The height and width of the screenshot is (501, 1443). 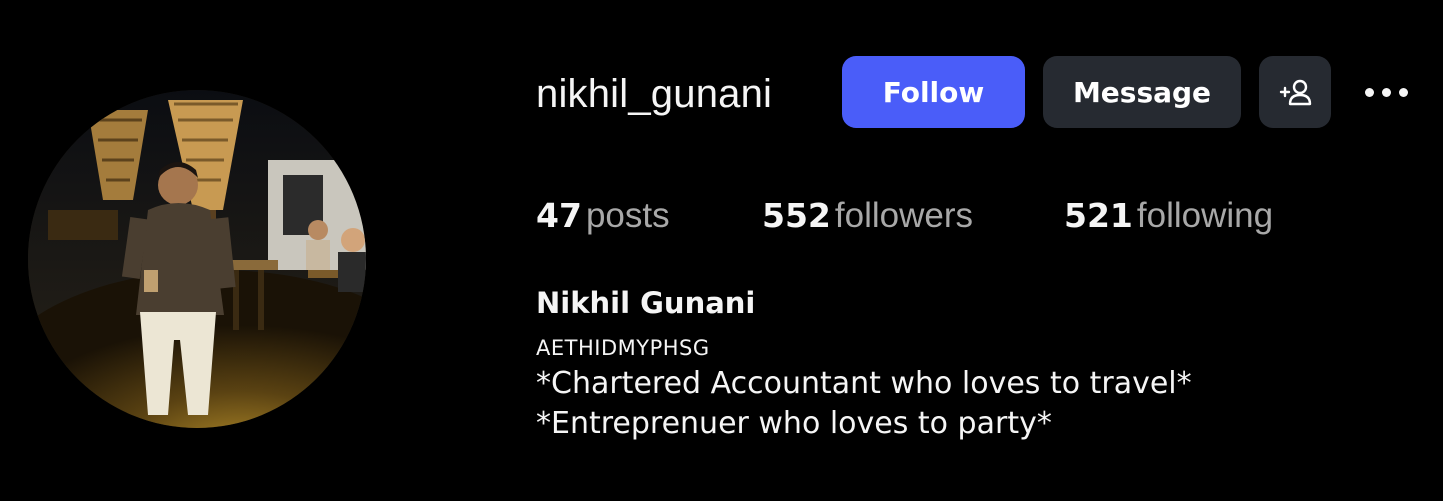 I want to click on more-options-icon, so click(x=1386, y=92).